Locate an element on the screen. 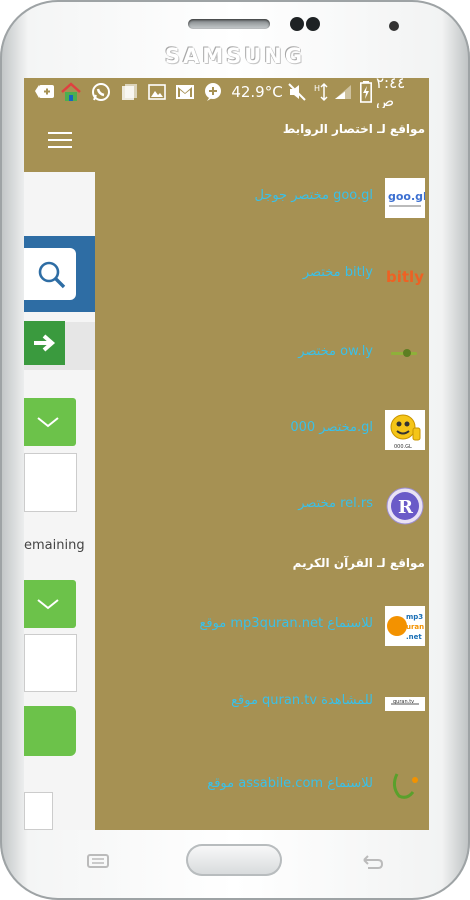 Image resolution: width=470 pixels, height=900 pixels. link-item-qurantv: quran.tv موقع quran.tv للمشاهدة is located at coordinates (262, 704).